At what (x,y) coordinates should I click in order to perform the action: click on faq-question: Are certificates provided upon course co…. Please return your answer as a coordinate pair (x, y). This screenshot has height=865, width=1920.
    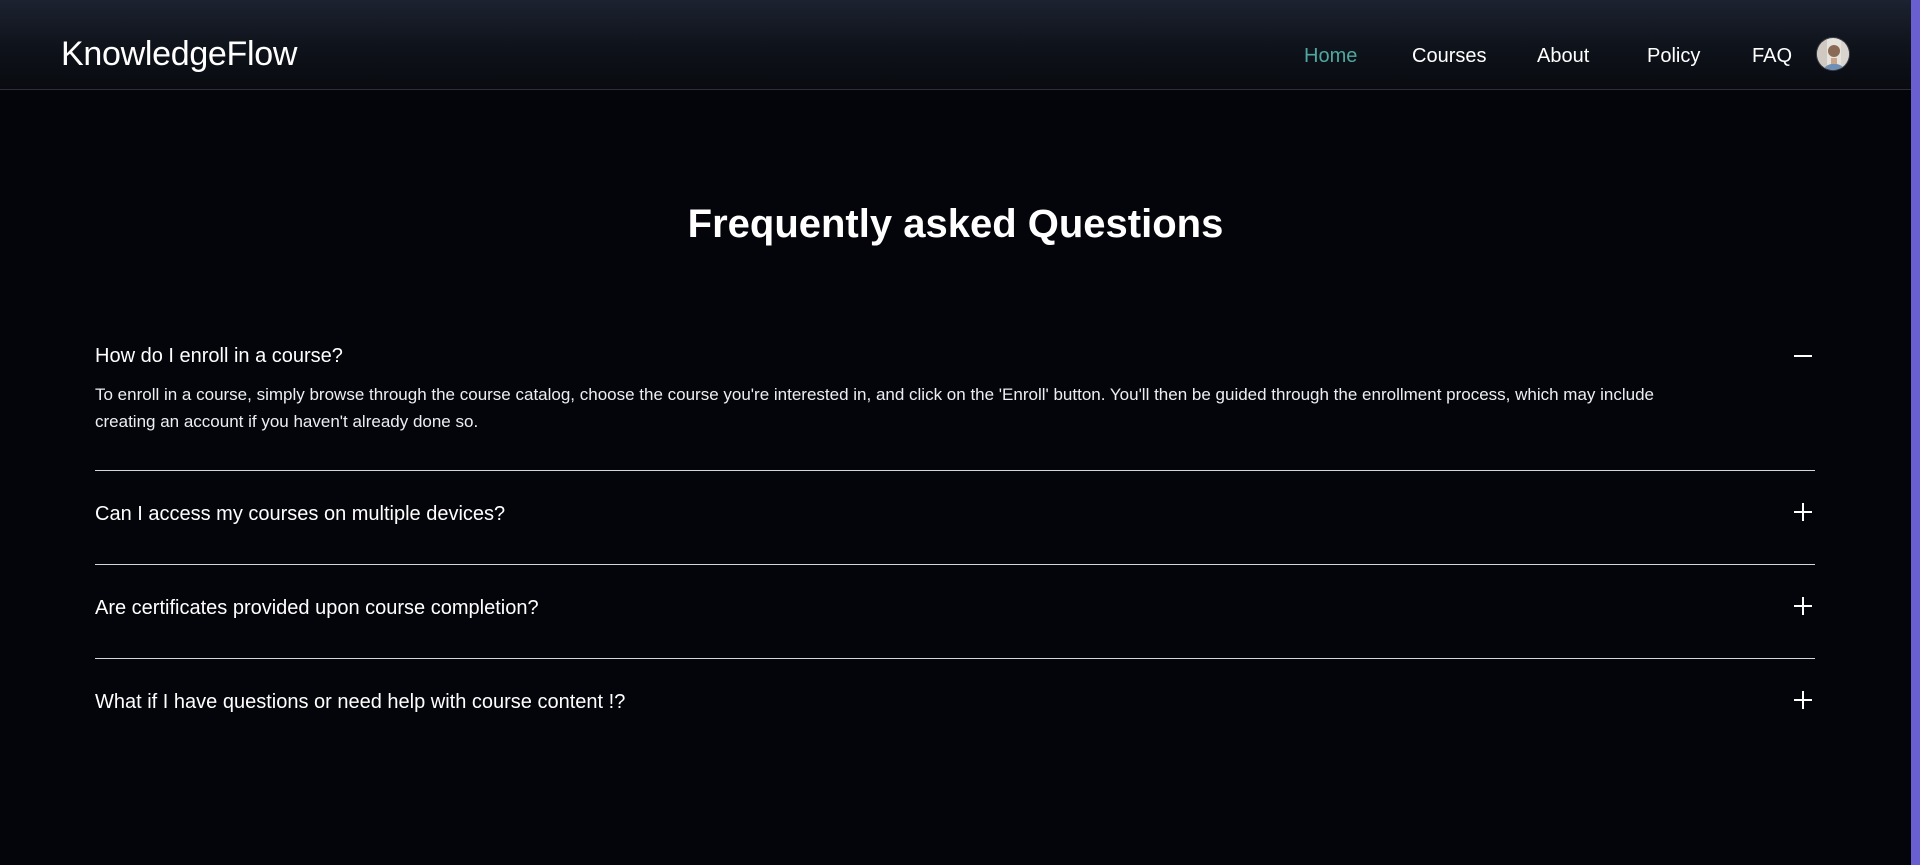
    Looking at the image, I should click on (317, 608).